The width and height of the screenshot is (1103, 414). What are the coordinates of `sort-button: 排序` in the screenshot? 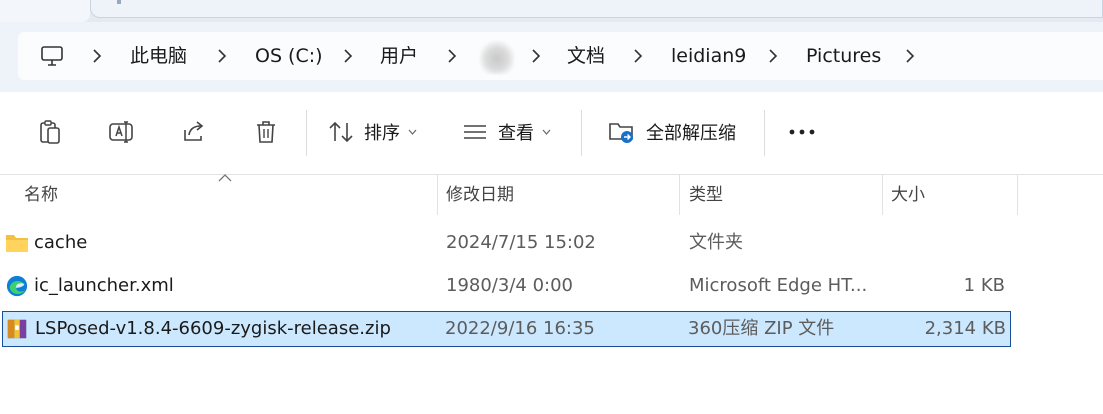 It's located at (378, 132).